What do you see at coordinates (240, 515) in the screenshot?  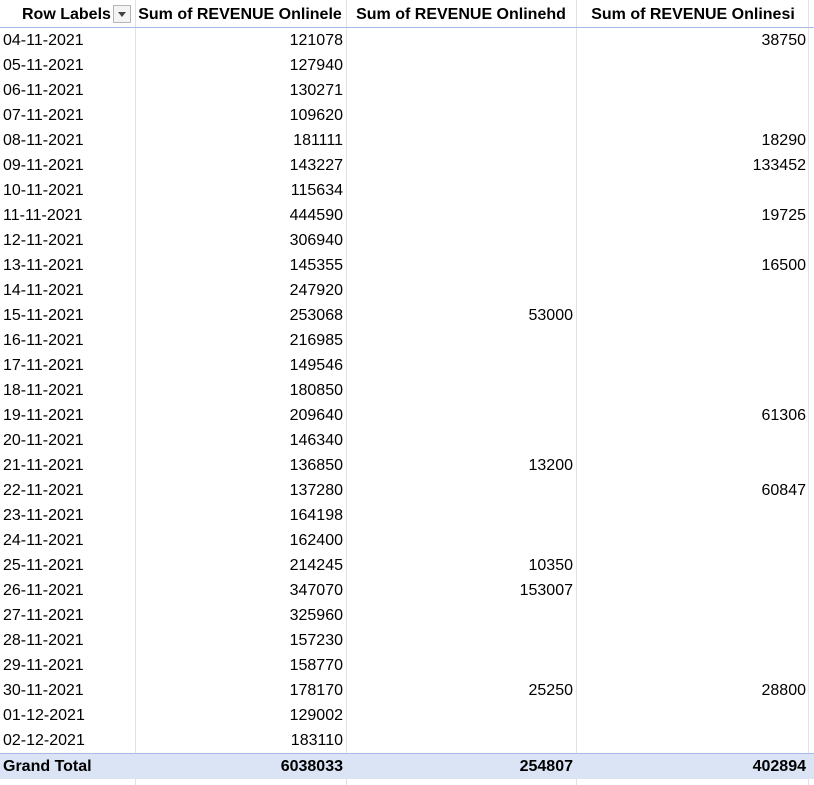 I see `cell-onlinele: 164198` at bounding box center [240, 515].